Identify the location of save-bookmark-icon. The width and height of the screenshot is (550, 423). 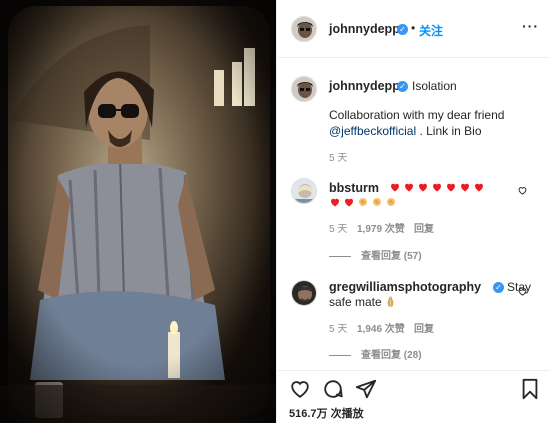
(530, 389).